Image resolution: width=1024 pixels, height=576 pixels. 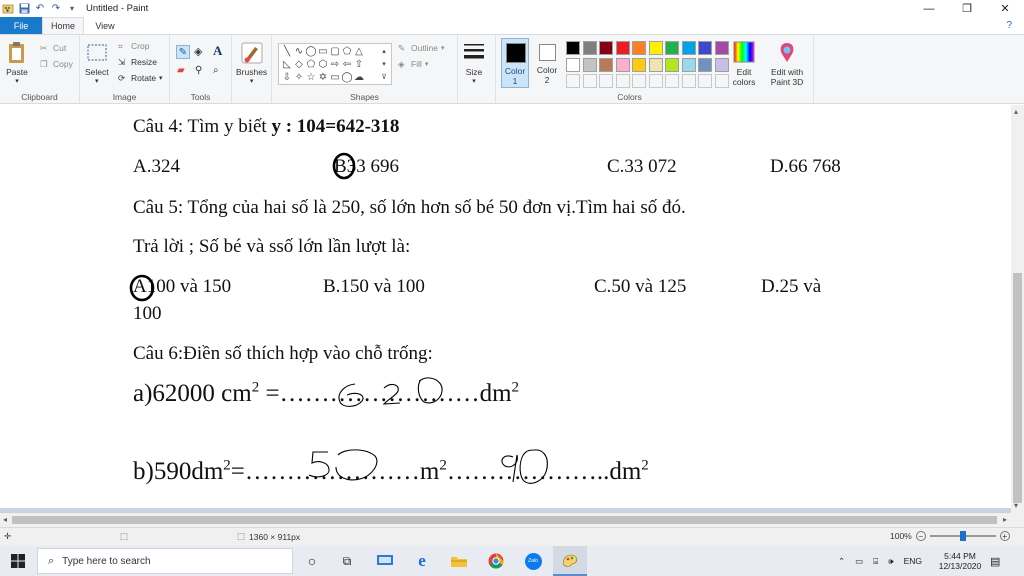 What do you see at coordinates (252, 81) in the screenshot?
I see `brushes-dropdown-icon: ▾` at bounding box center [252, 81].